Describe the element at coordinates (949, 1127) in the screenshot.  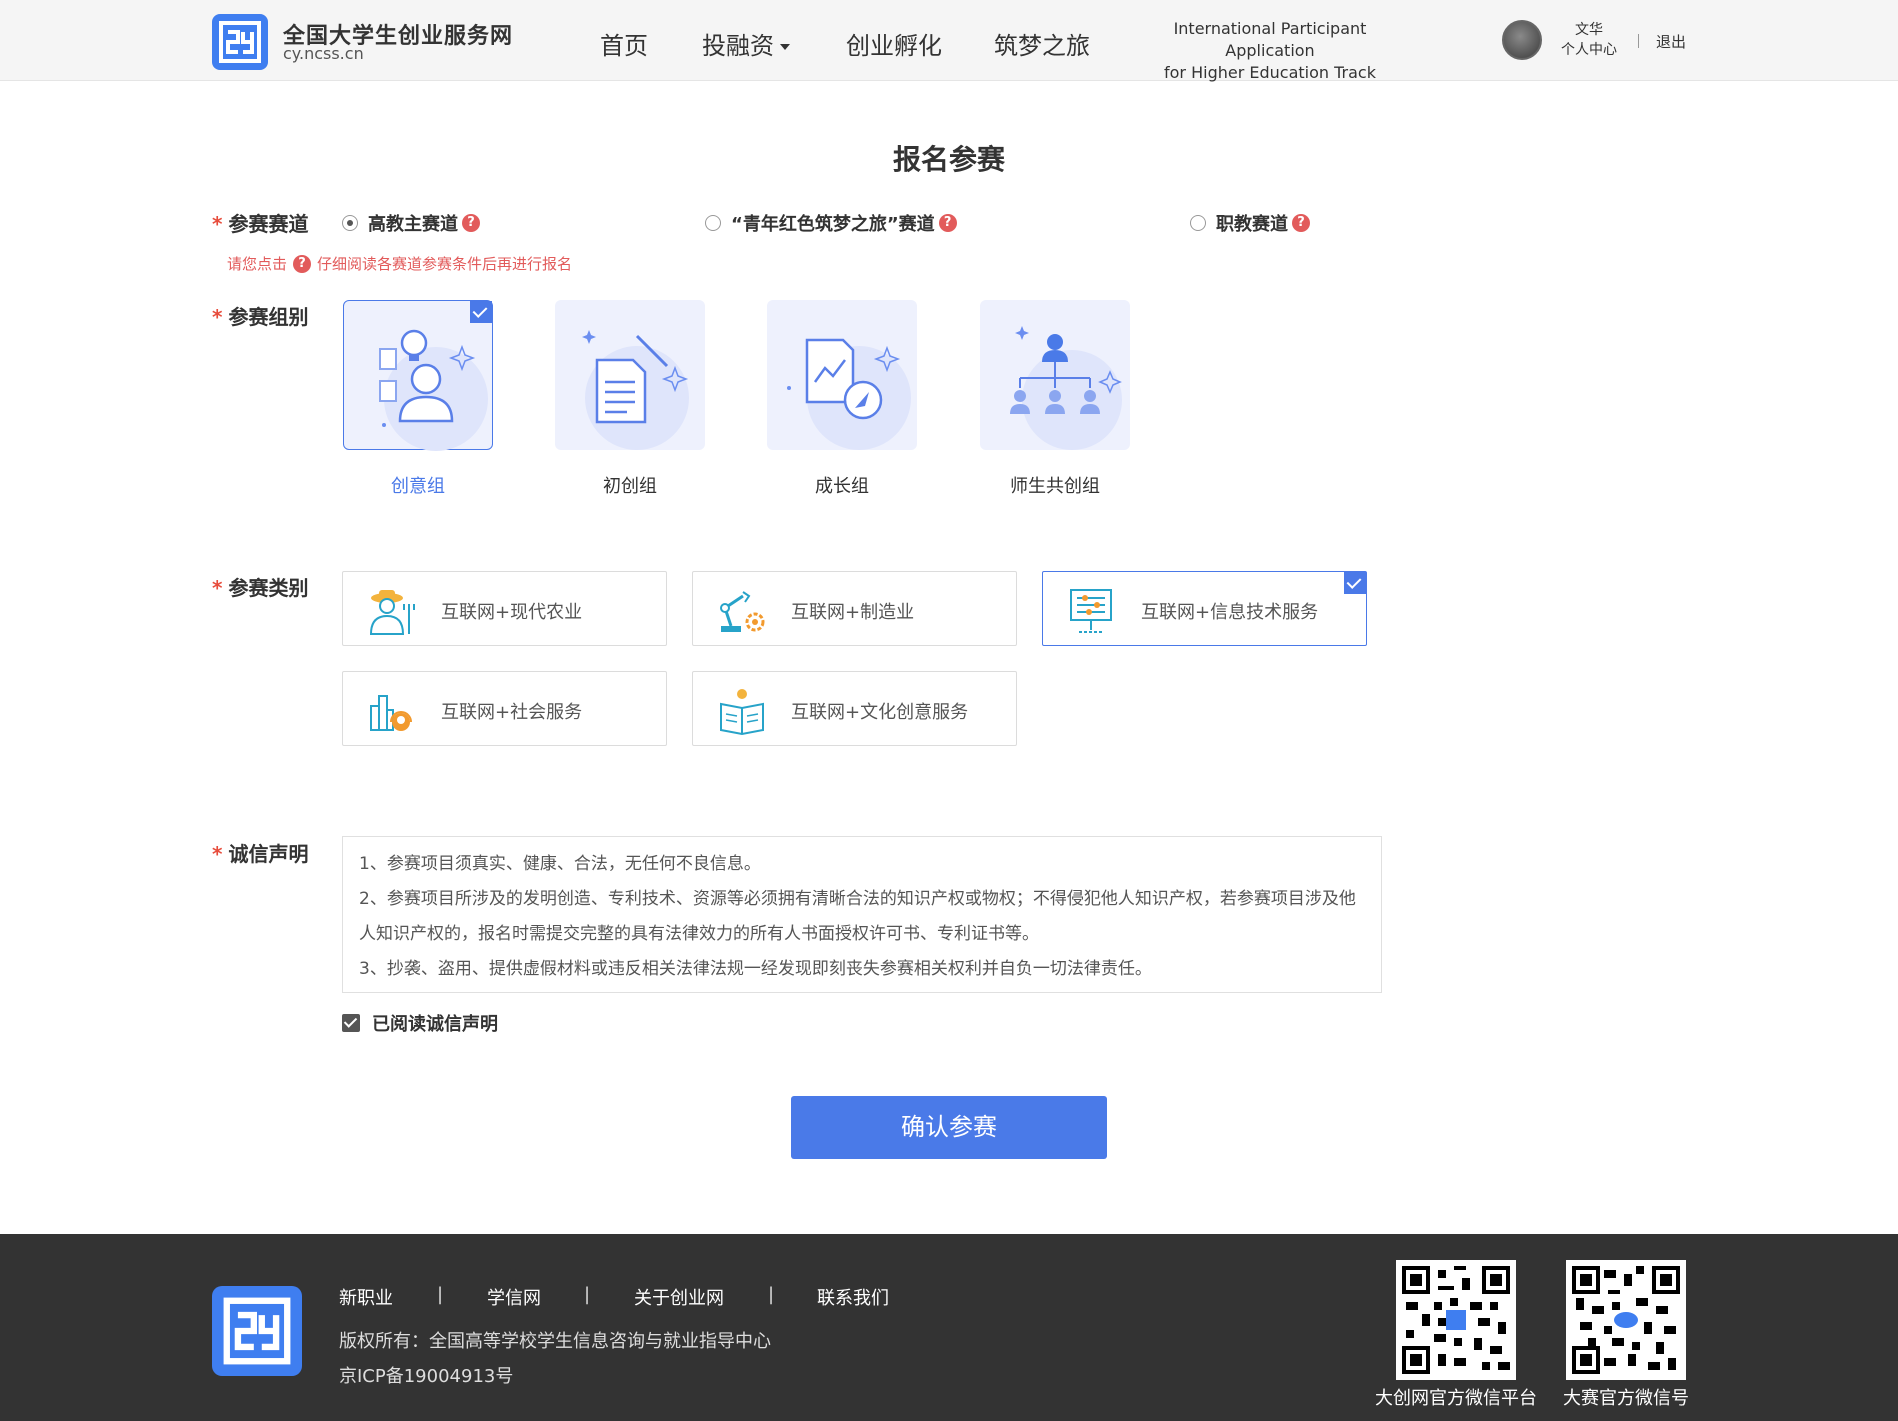
I see `confirm-button: 确认参赛` at that location.